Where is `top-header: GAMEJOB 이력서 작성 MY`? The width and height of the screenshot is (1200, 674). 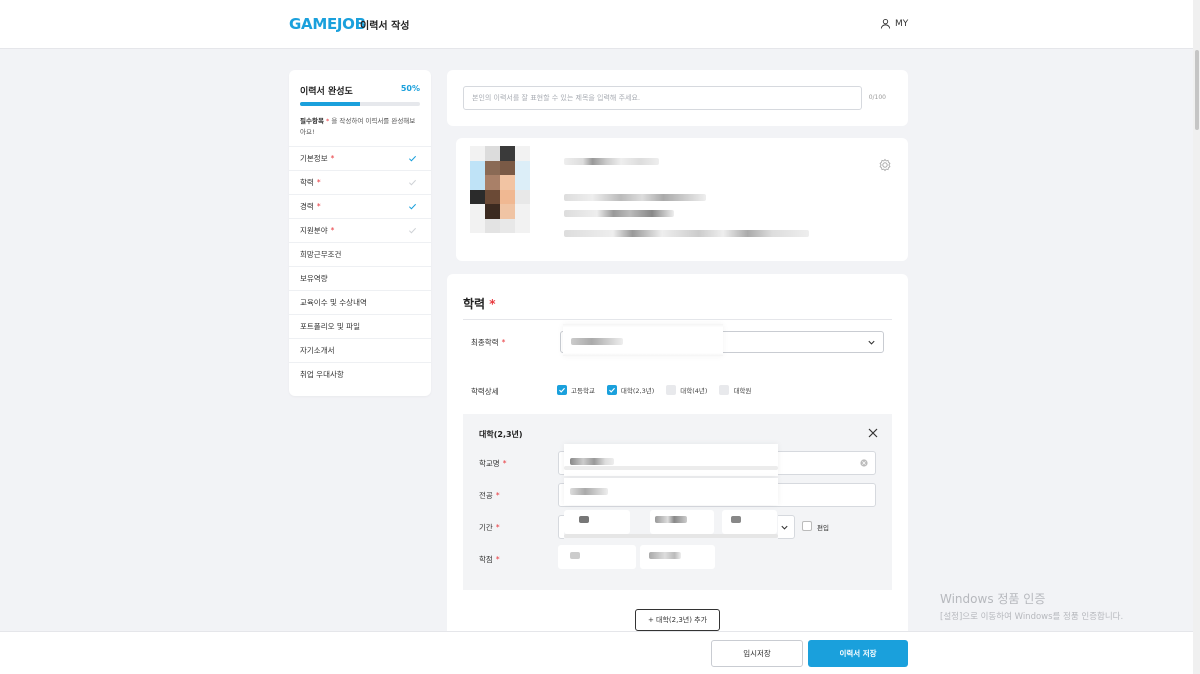
top-header: GAMEJOB 이력서 작성 MY is located at coordinates (600, 24).